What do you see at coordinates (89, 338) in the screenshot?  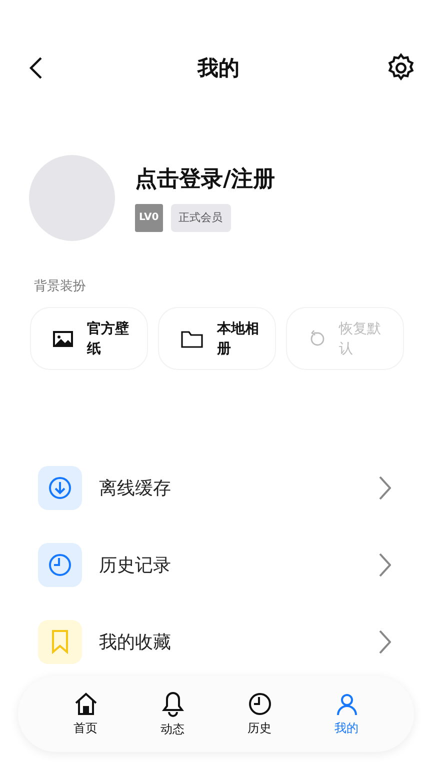 I see `background-option-button: 官方壁纸` at bounding box center [89, 338].